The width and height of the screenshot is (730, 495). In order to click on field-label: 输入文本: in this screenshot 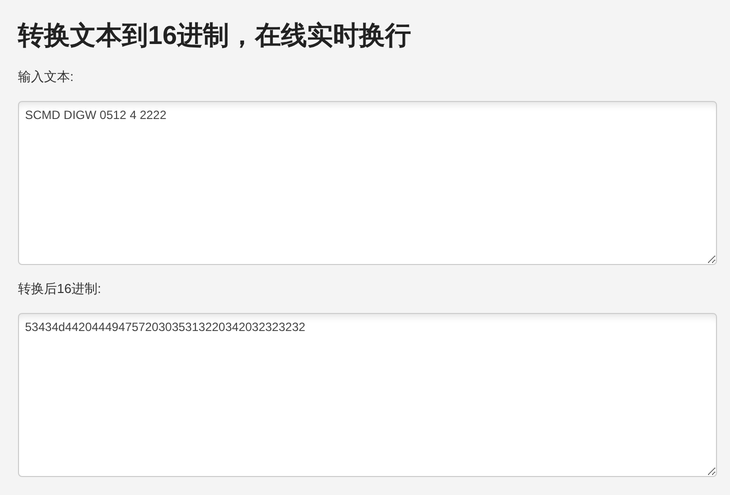, I will do `click(46, 77)`.